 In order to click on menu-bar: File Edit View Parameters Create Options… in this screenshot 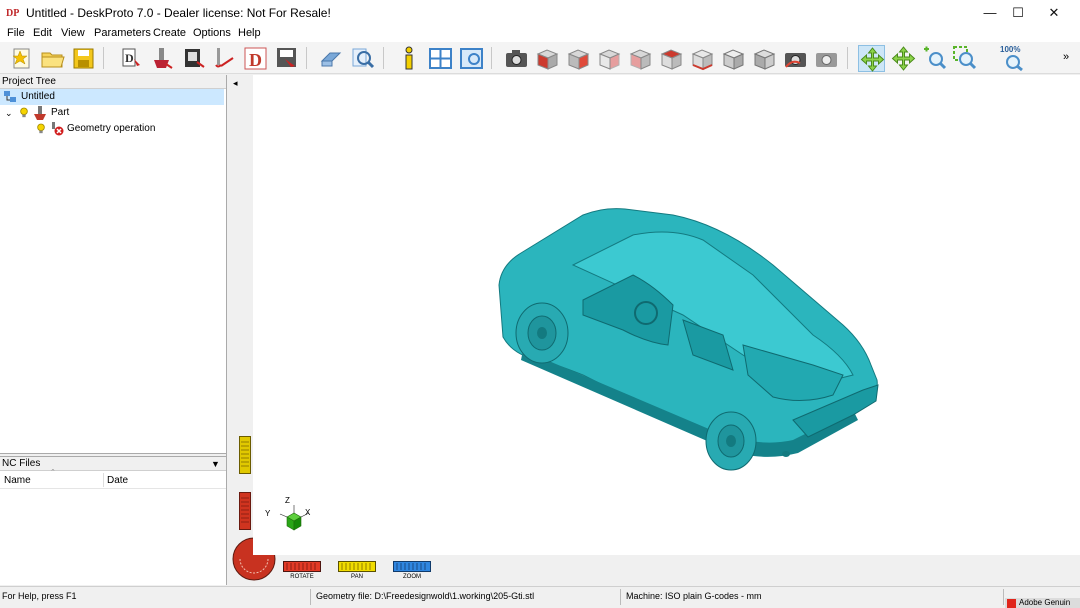, I will do `click(540, 33)`.